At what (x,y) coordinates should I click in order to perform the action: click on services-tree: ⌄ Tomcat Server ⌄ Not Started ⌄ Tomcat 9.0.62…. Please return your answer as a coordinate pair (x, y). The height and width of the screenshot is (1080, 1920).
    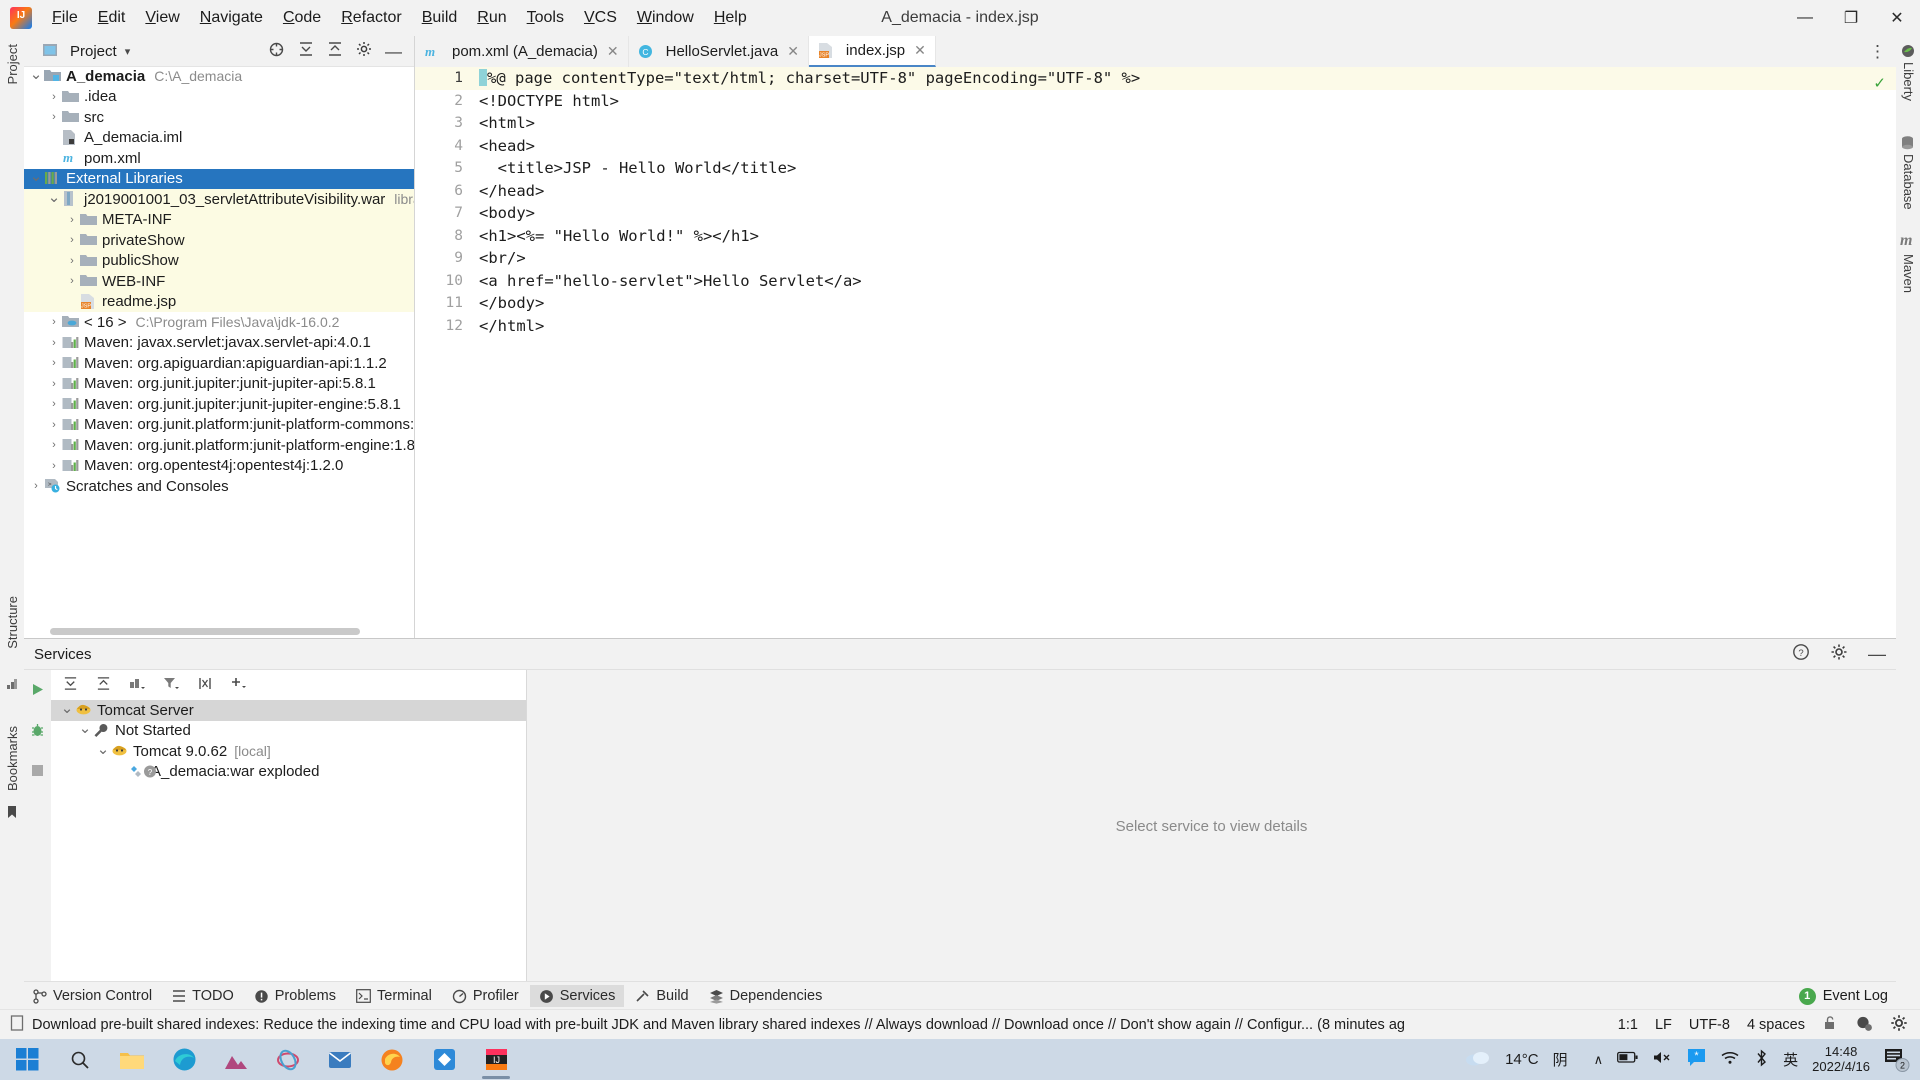
    Looking at the image, I should click on (288, 841).